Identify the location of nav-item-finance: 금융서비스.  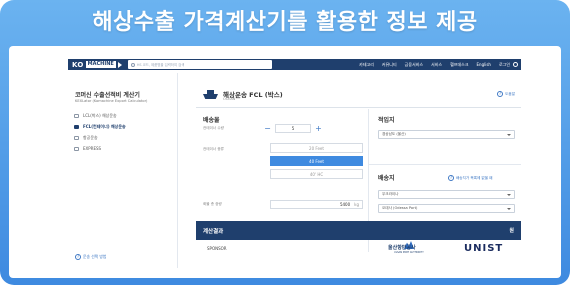
(414, 65).